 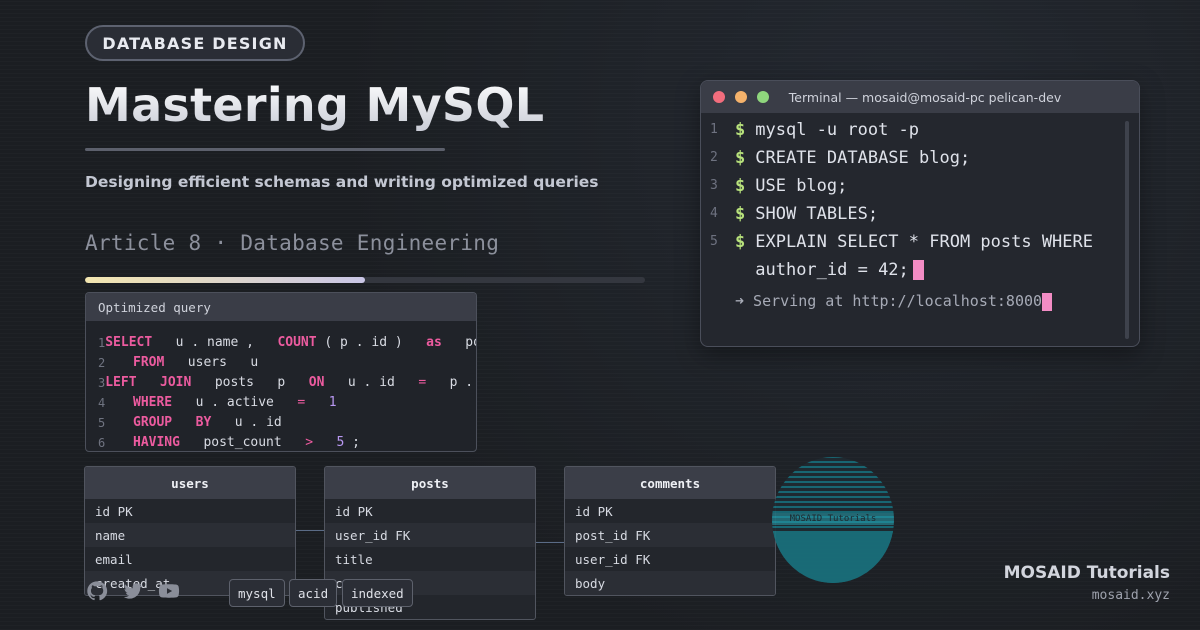 I want to click on line-number: 2, so click(x=714, y=157).